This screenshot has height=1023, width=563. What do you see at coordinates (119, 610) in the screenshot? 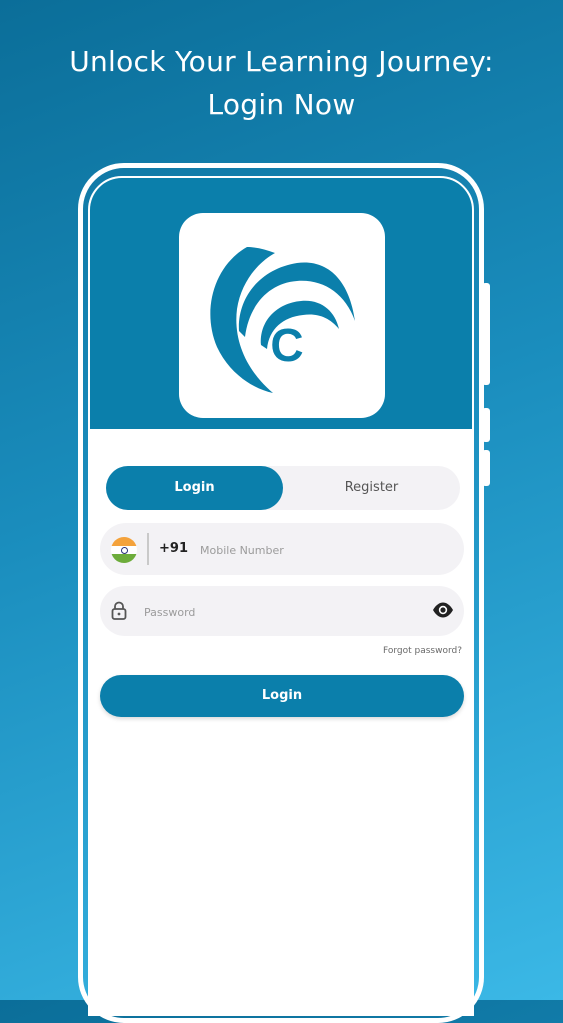
I see `lock-icon` at bounding box center [119, 610].